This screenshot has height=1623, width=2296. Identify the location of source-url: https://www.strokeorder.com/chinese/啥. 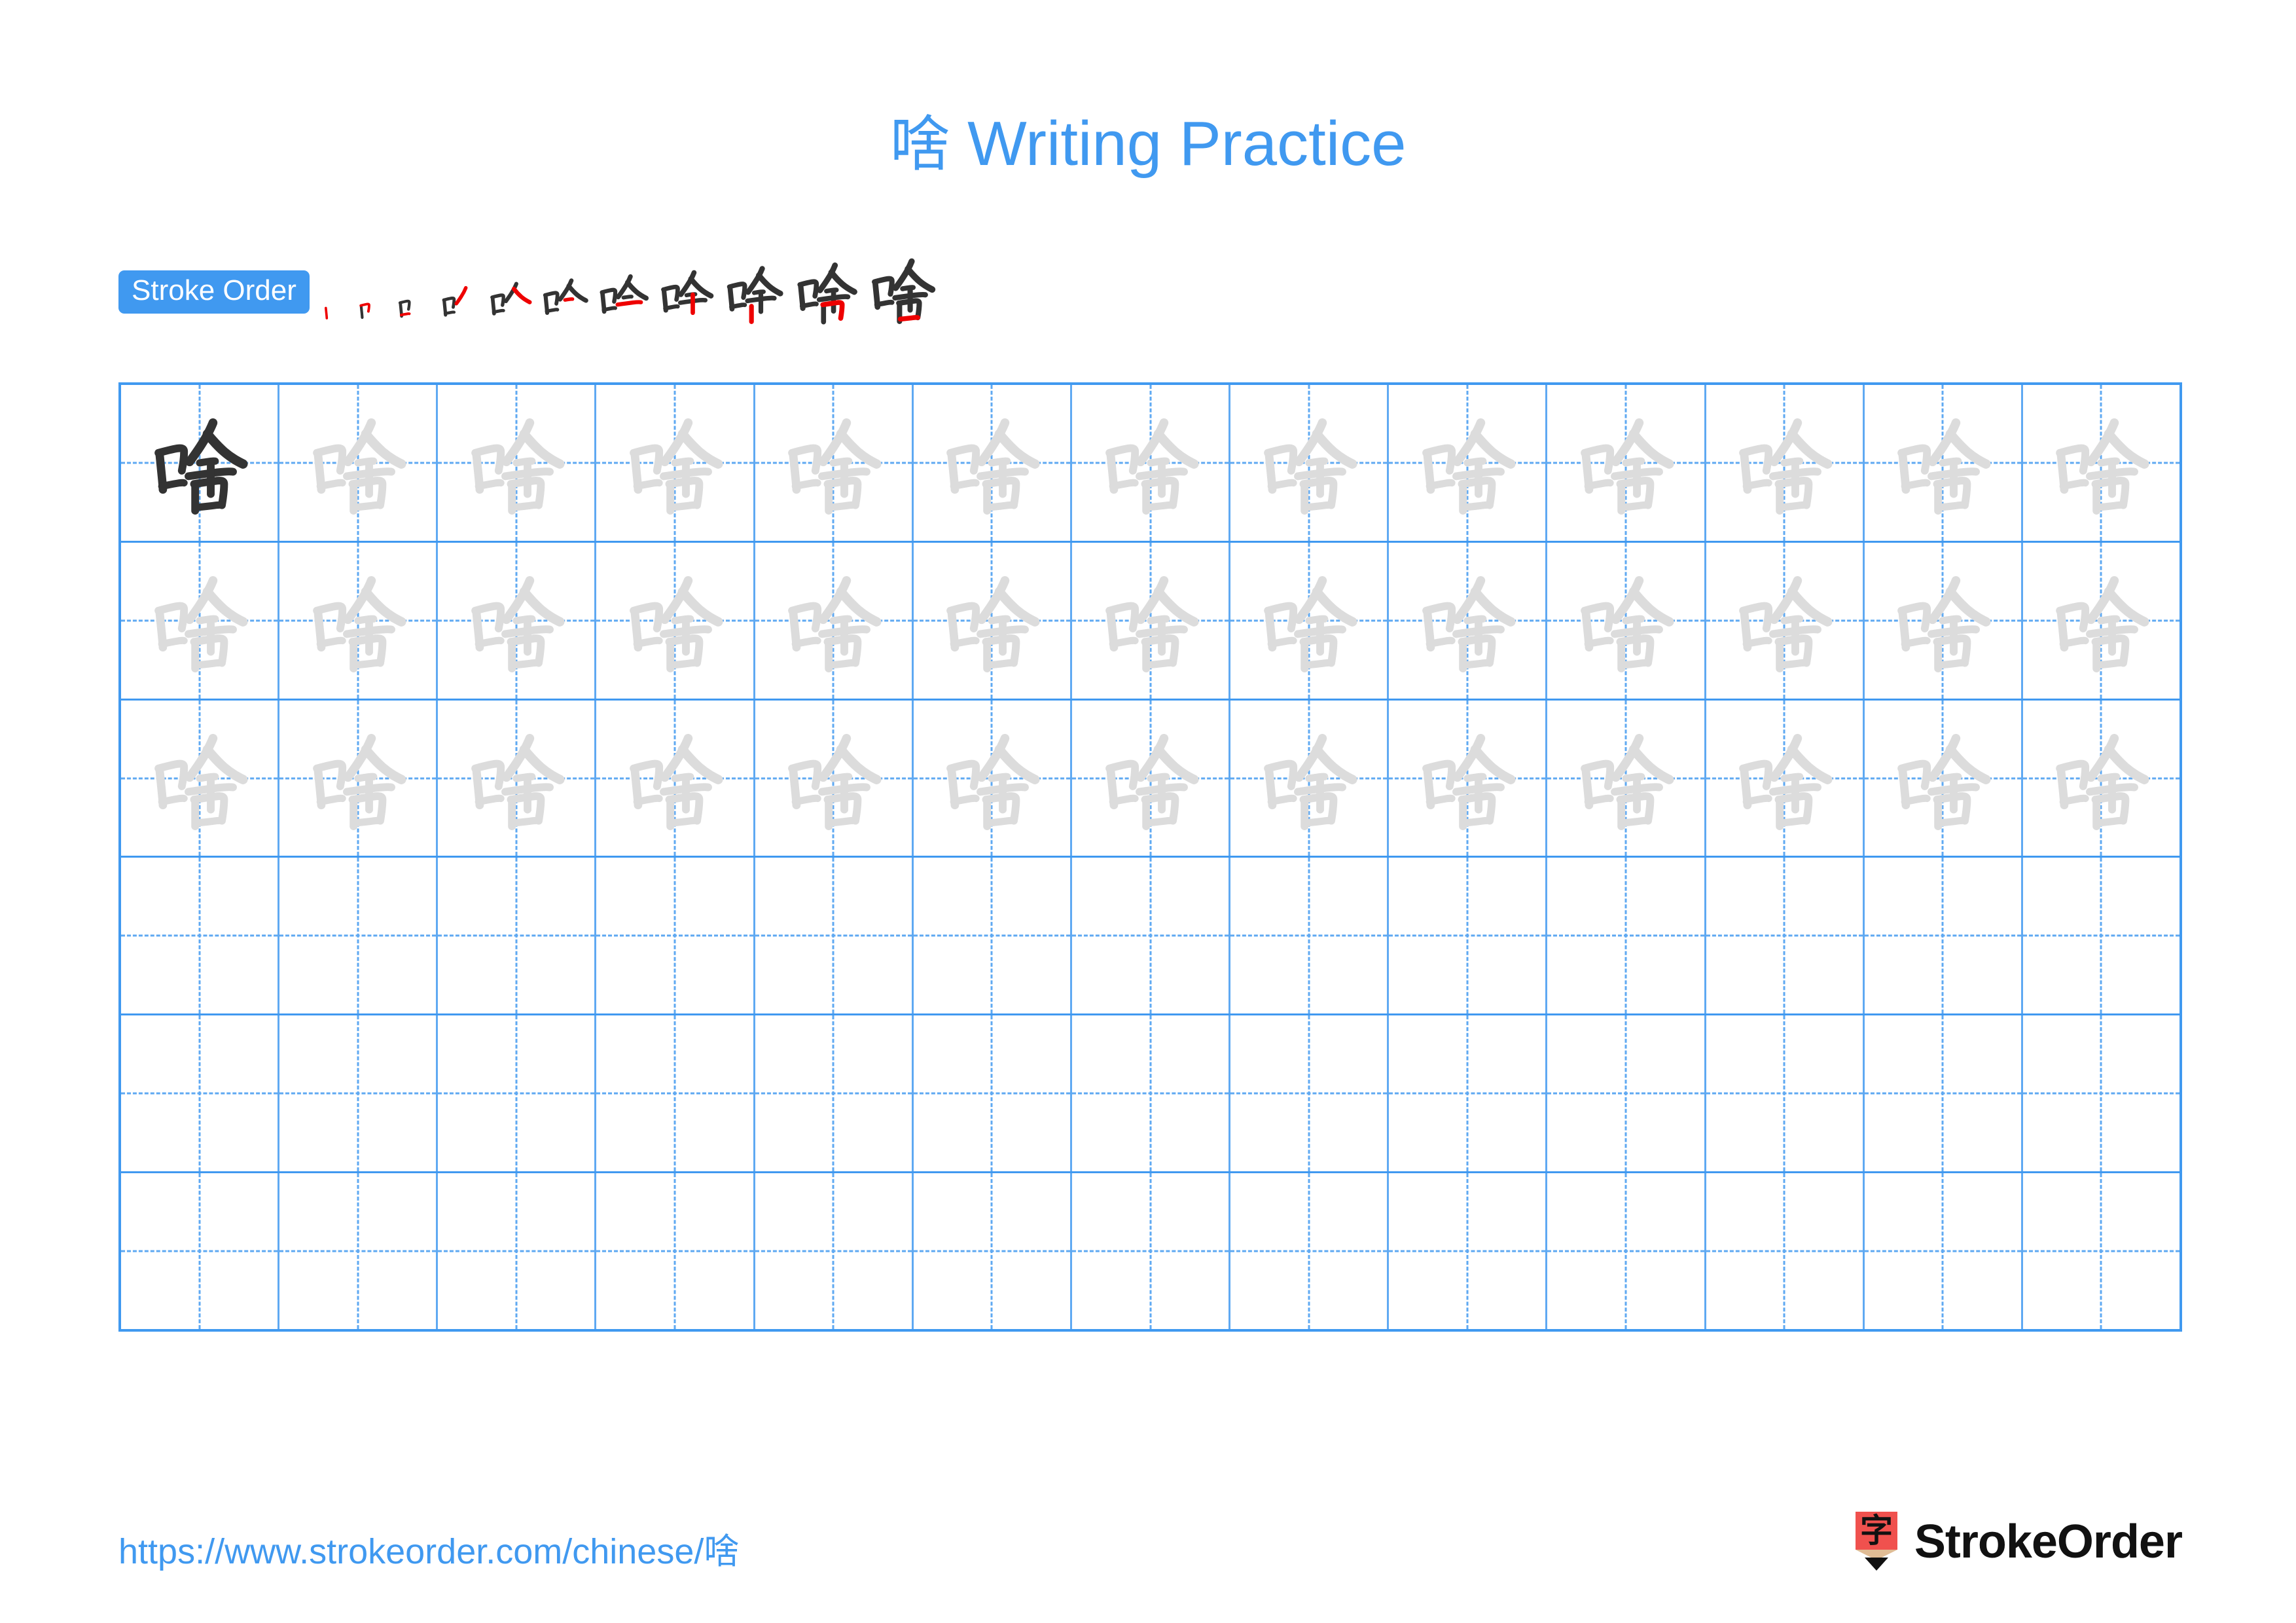
(428, 1552).